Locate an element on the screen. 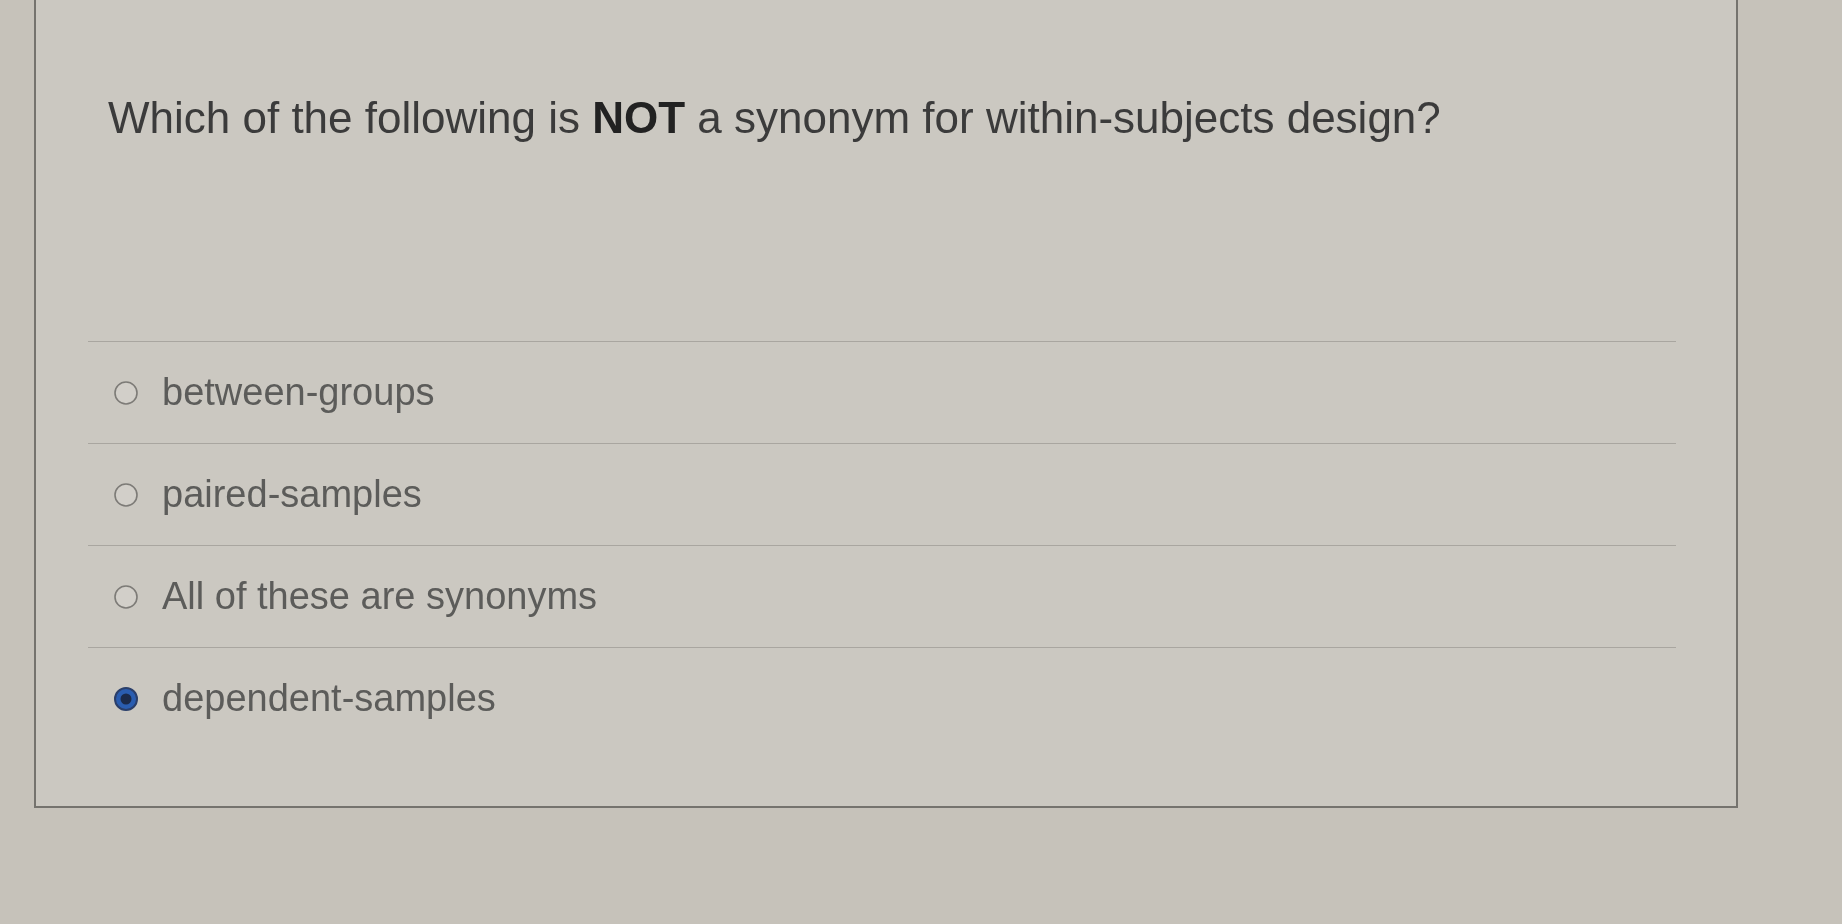 Image resolution: width=1842 pixels, height=924 pixels. question-text: Which of the following is NOT a synonym for within-subjects design? is located at coordinates (774, 117).